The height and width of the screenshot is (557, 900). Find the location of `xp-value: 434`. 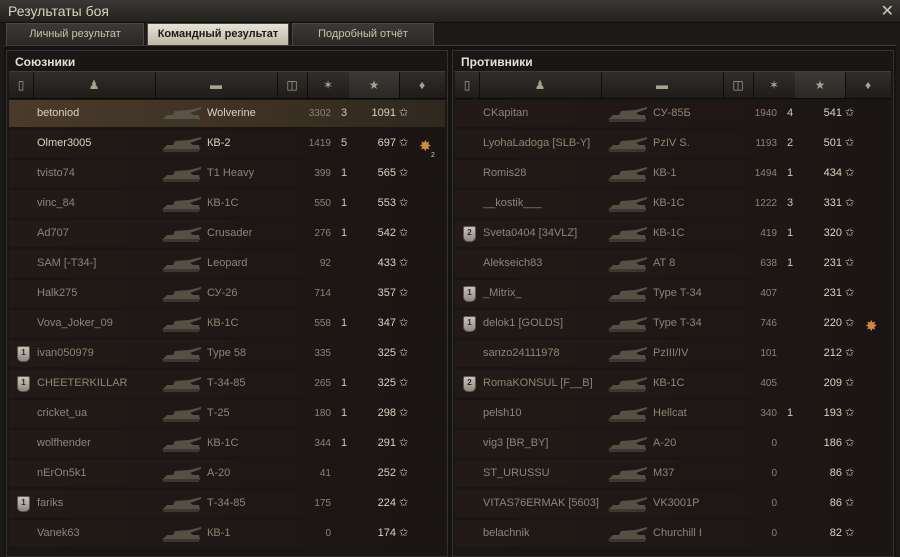

xp-value: 434 is located at coordinates (832, 173).